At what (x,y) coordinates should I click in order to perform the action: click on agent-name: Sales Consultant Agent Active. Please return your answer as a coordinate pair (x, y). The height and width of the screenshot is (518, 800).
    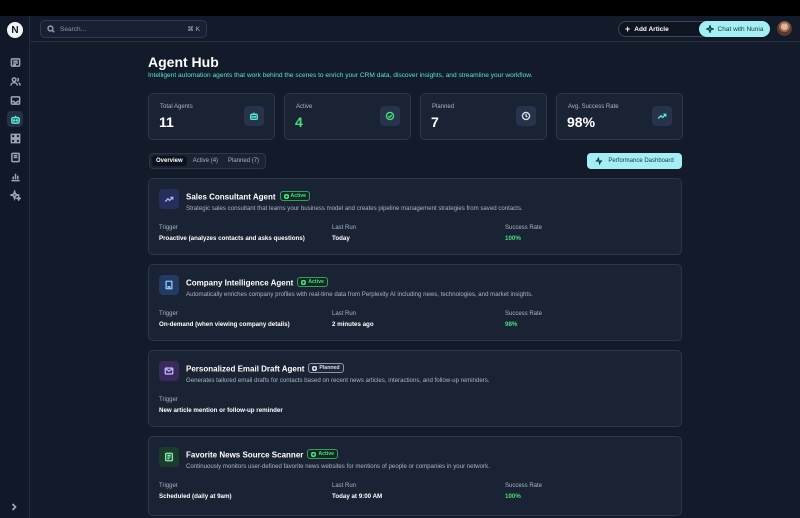
    Looking at the image, I should click on (248, 196).